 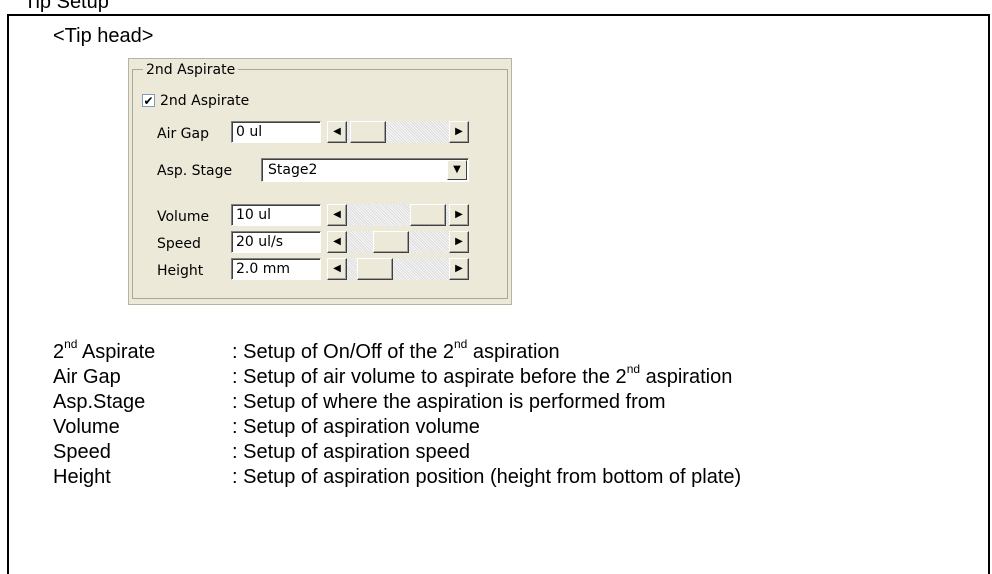 What do you see at coordinates (276, 132) in the screenshot?
I see `air-gap-field: 0 ul` at bounding box center [276, 132].